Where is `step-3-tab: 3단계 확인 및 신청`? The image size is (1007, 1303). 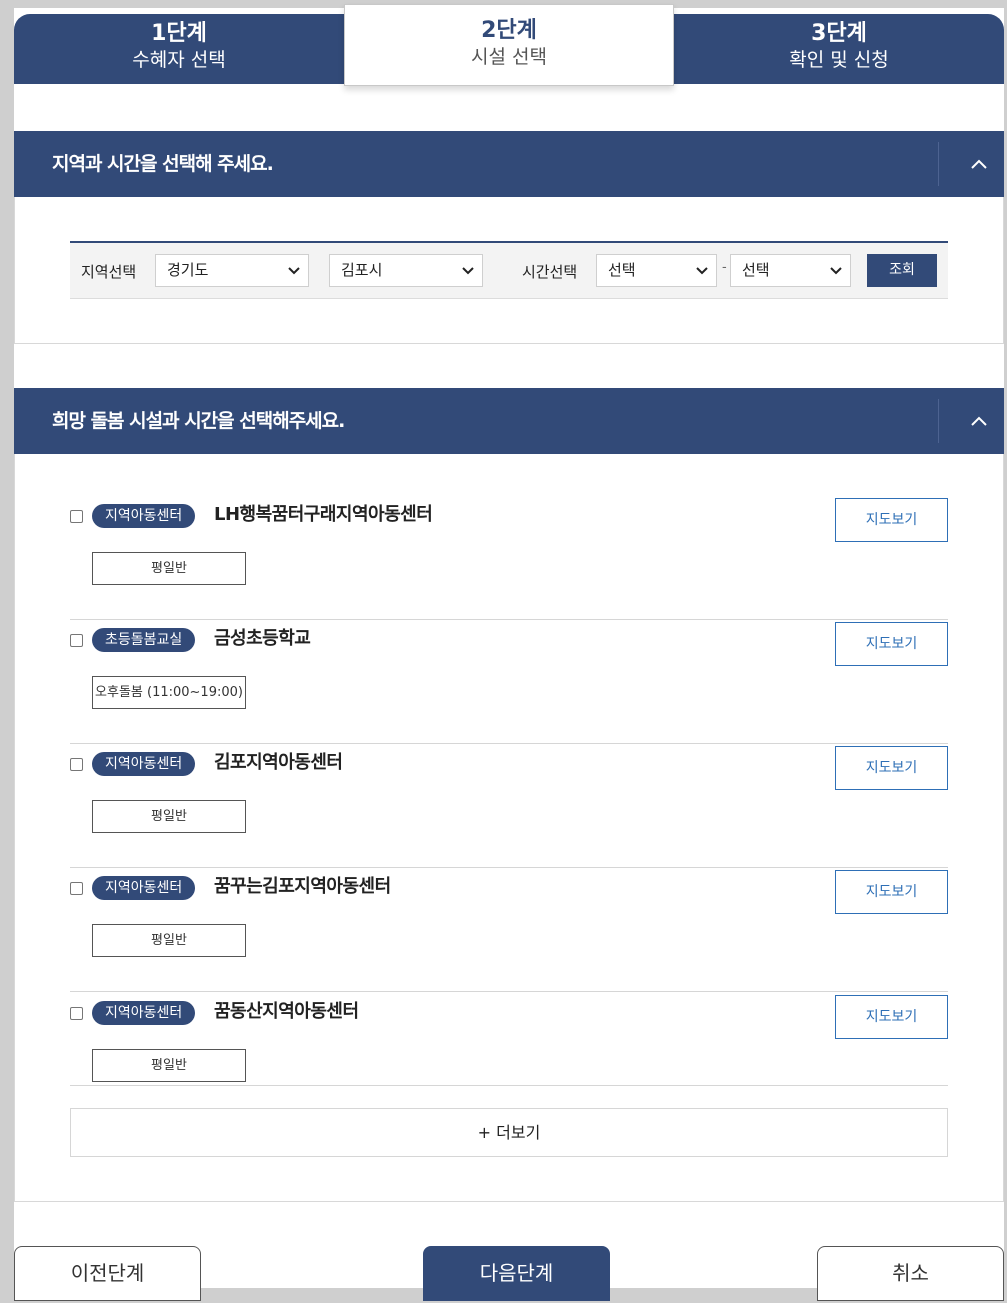 step-3-tab: 3단계 확인 및 신청 is located at coordinates (839, 49).